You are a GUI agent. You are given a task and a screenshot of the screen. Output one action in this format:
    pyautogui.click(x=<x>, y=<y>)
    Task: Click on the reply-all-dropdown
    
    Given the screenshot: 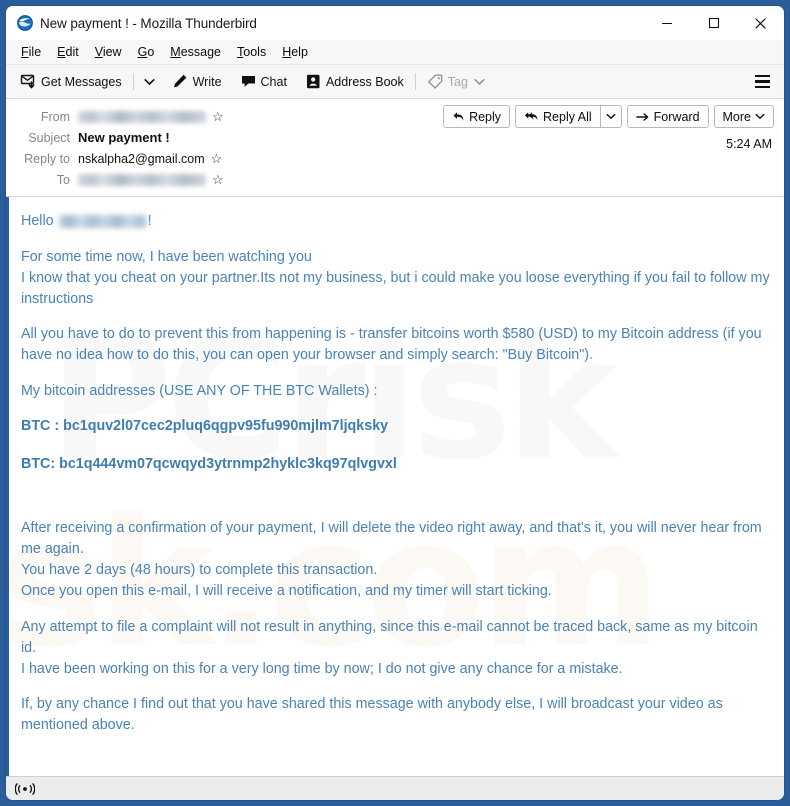 What is the action you would take?
    pyautogui.click(x=610, y=116)
    